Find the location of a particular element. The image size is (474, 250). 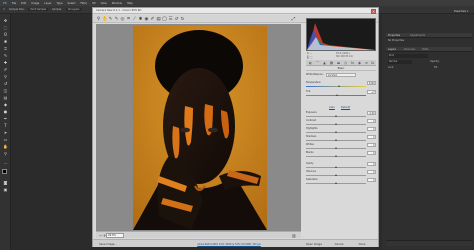

lasso-tool-icon: ʘ is located at coordinates (5, 34).